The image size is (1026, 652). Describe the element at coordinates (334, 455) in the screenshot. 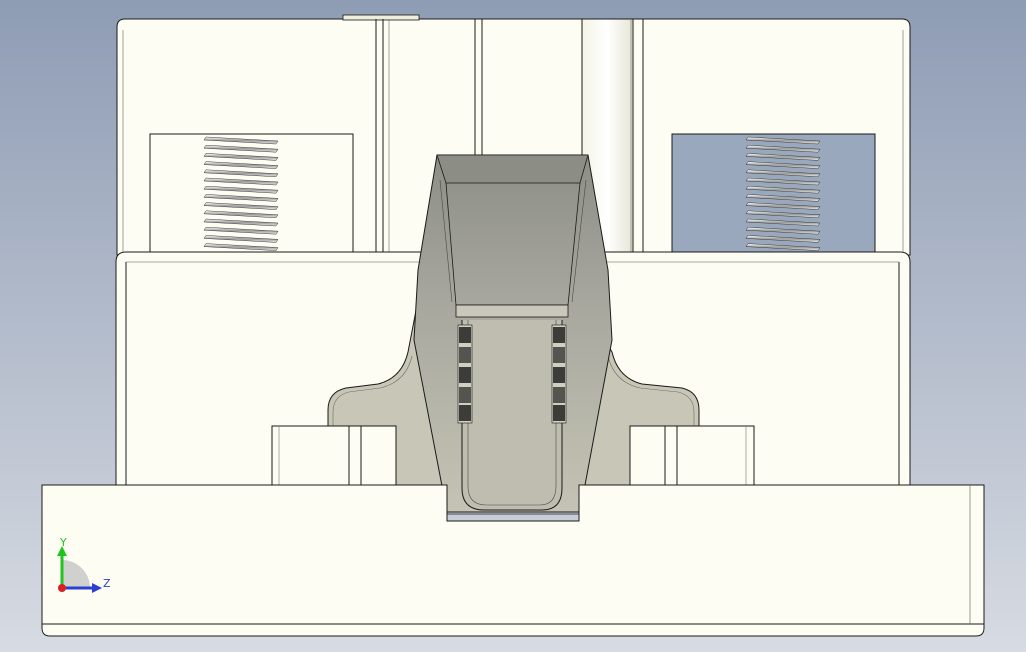

I see `support-block-left` at that location.